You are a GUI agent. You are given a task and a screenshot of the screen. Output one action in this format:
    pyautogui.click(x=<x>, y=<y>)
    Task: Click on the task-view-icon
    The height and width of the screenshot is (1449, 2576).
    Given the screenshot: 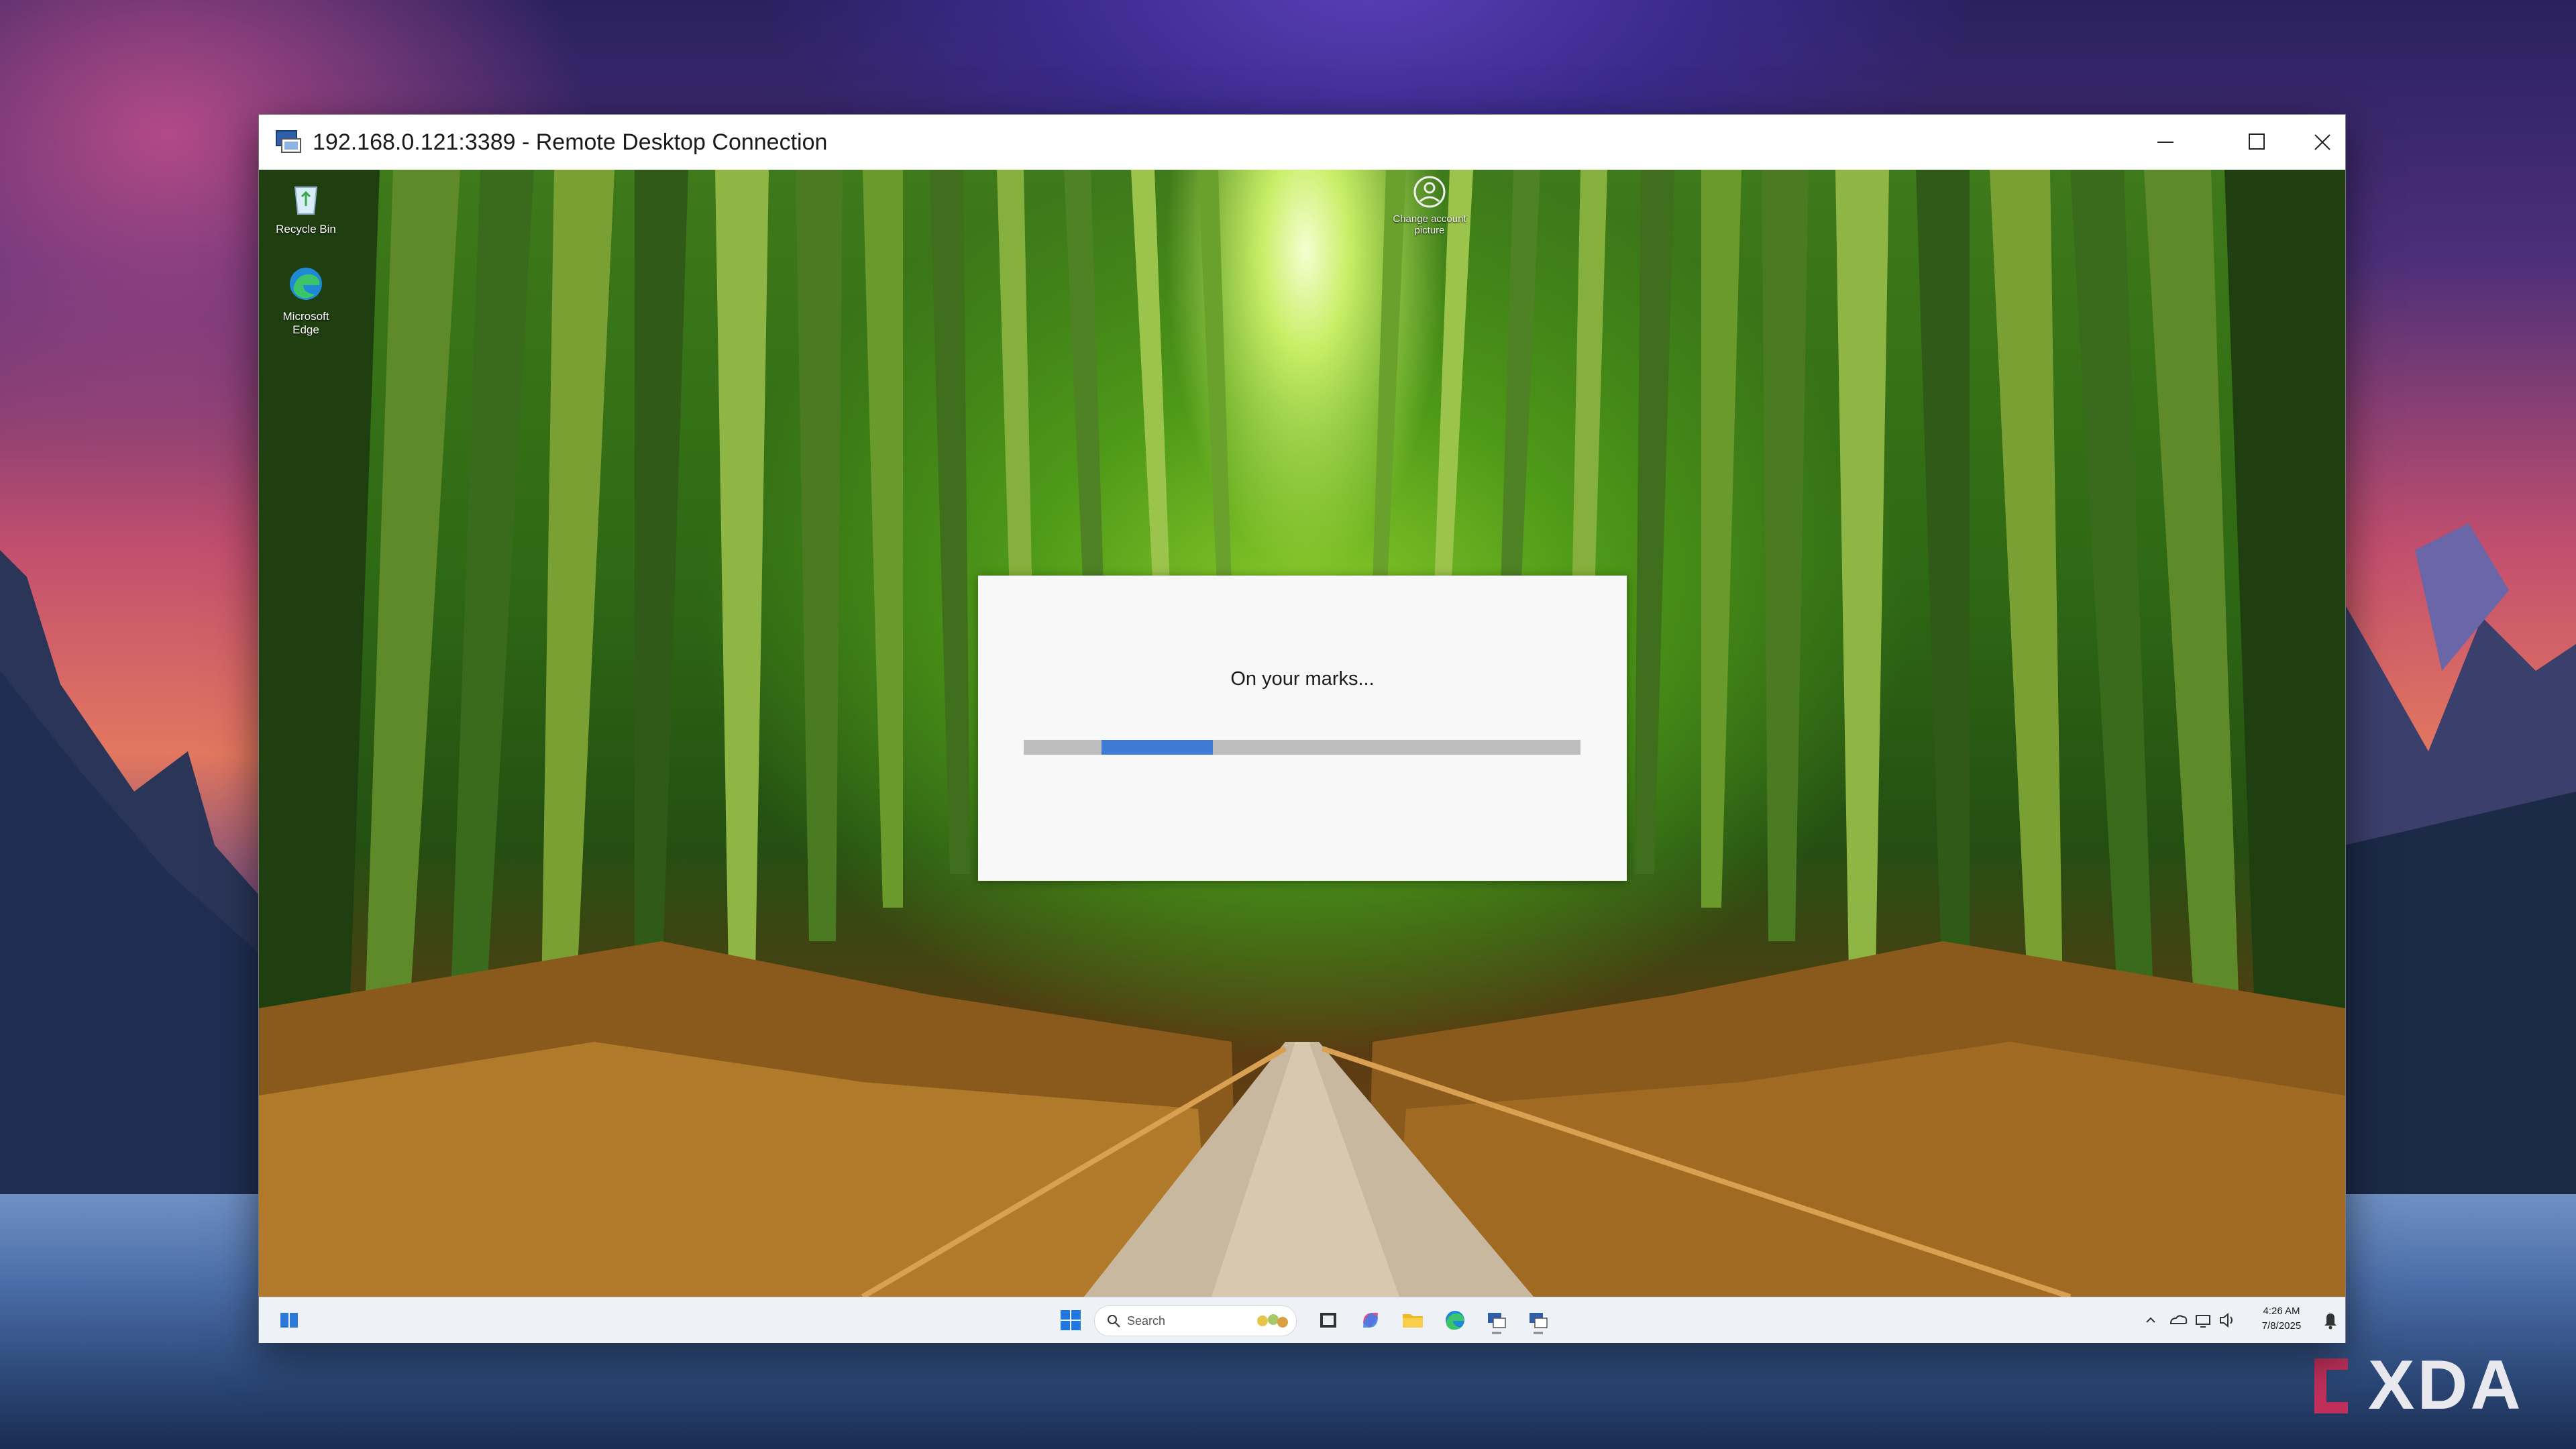 What is the action you would take?
    pyautogui.click(x=1329, y=1320)
    